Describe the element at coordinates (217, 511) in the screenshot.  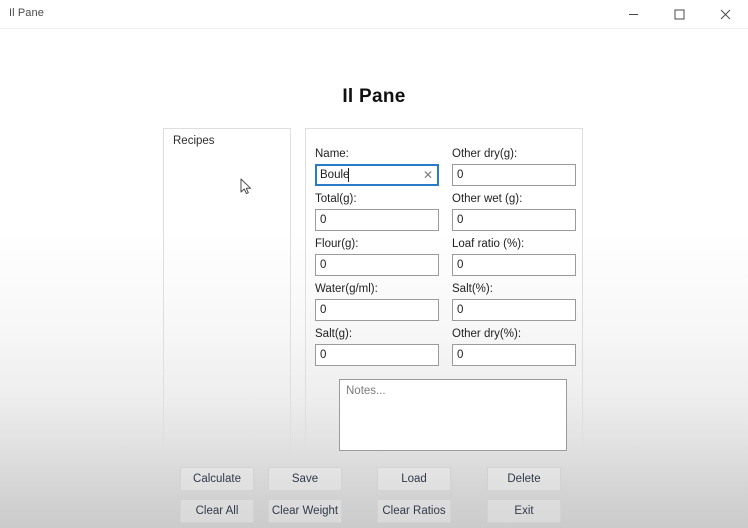
I see `clear-all-button: Clear All` at that location.